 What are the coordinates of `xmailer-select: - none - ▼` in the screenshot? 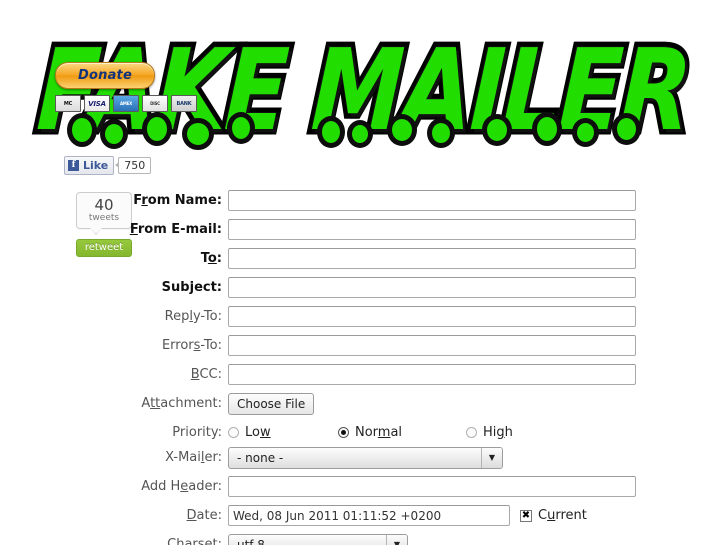 It's located at (365, 457).